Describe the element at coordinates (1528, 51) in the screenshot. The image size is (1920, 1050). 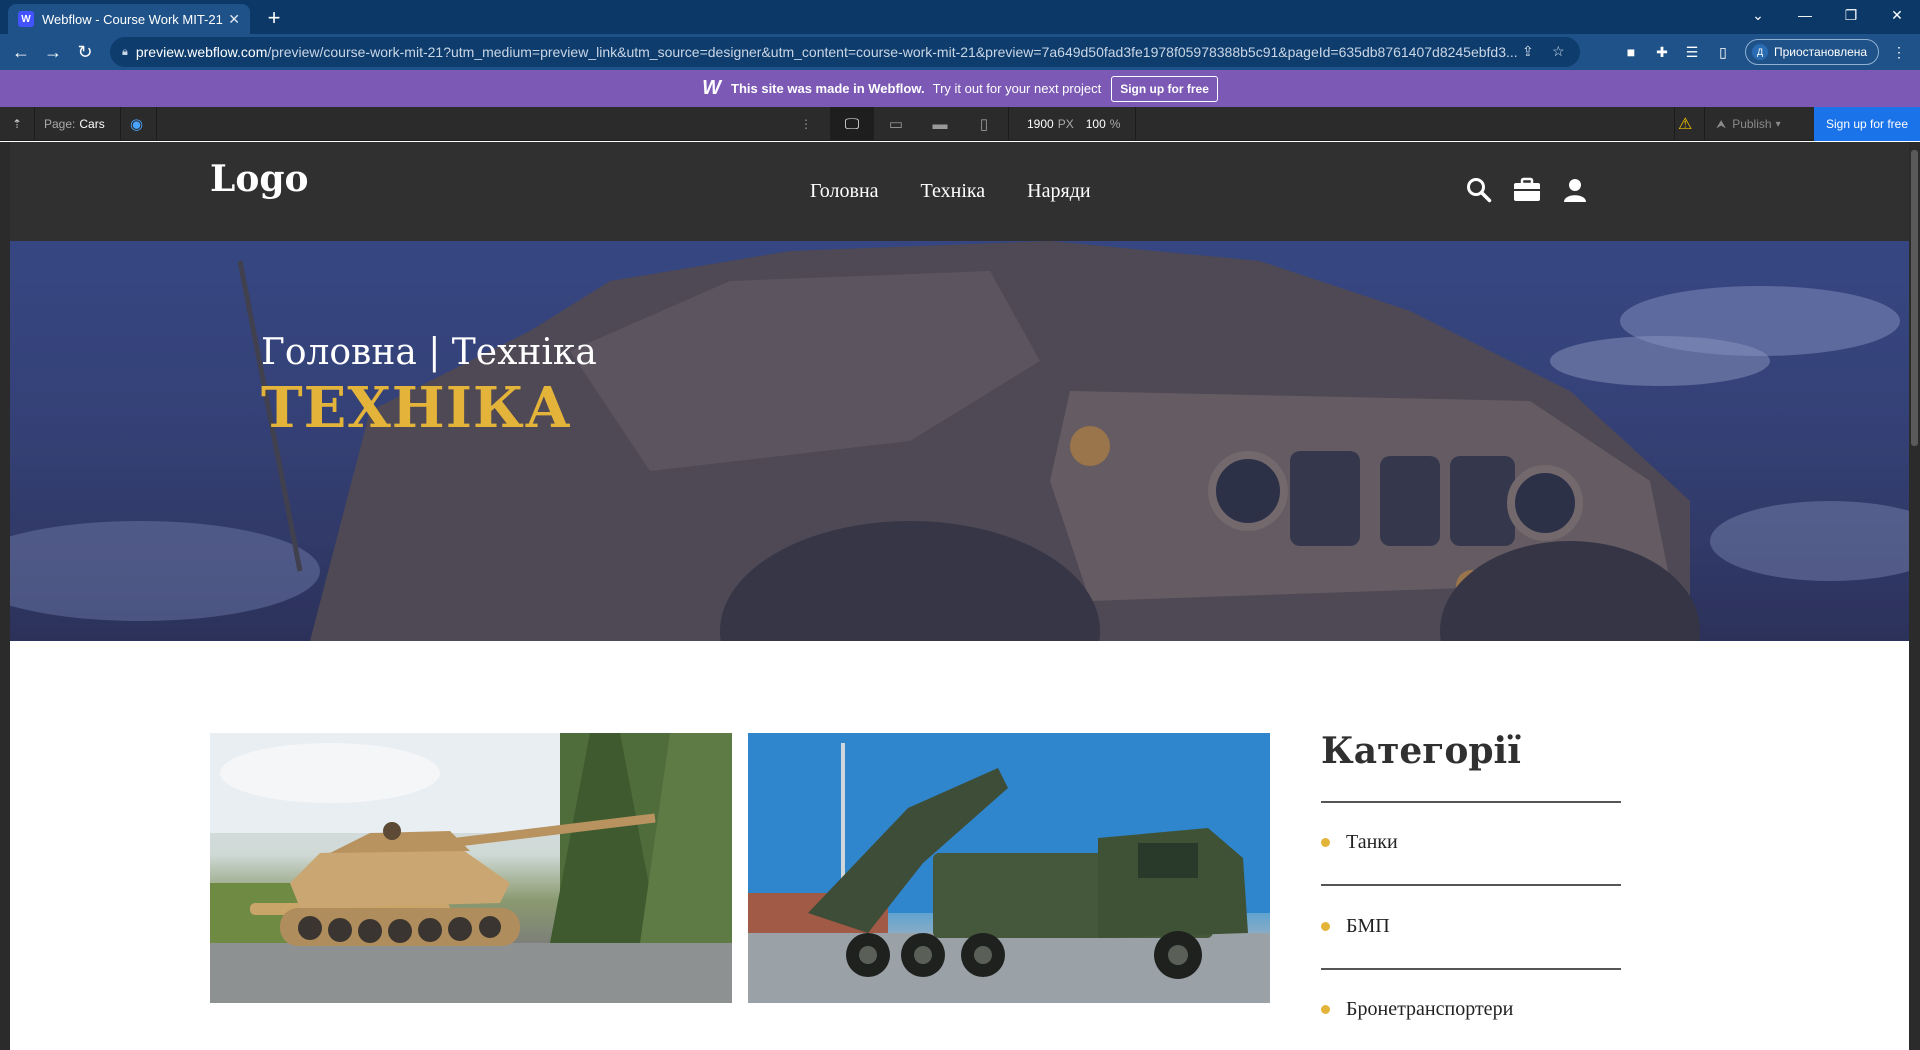
I see `share-icon: ⇪` at that location.